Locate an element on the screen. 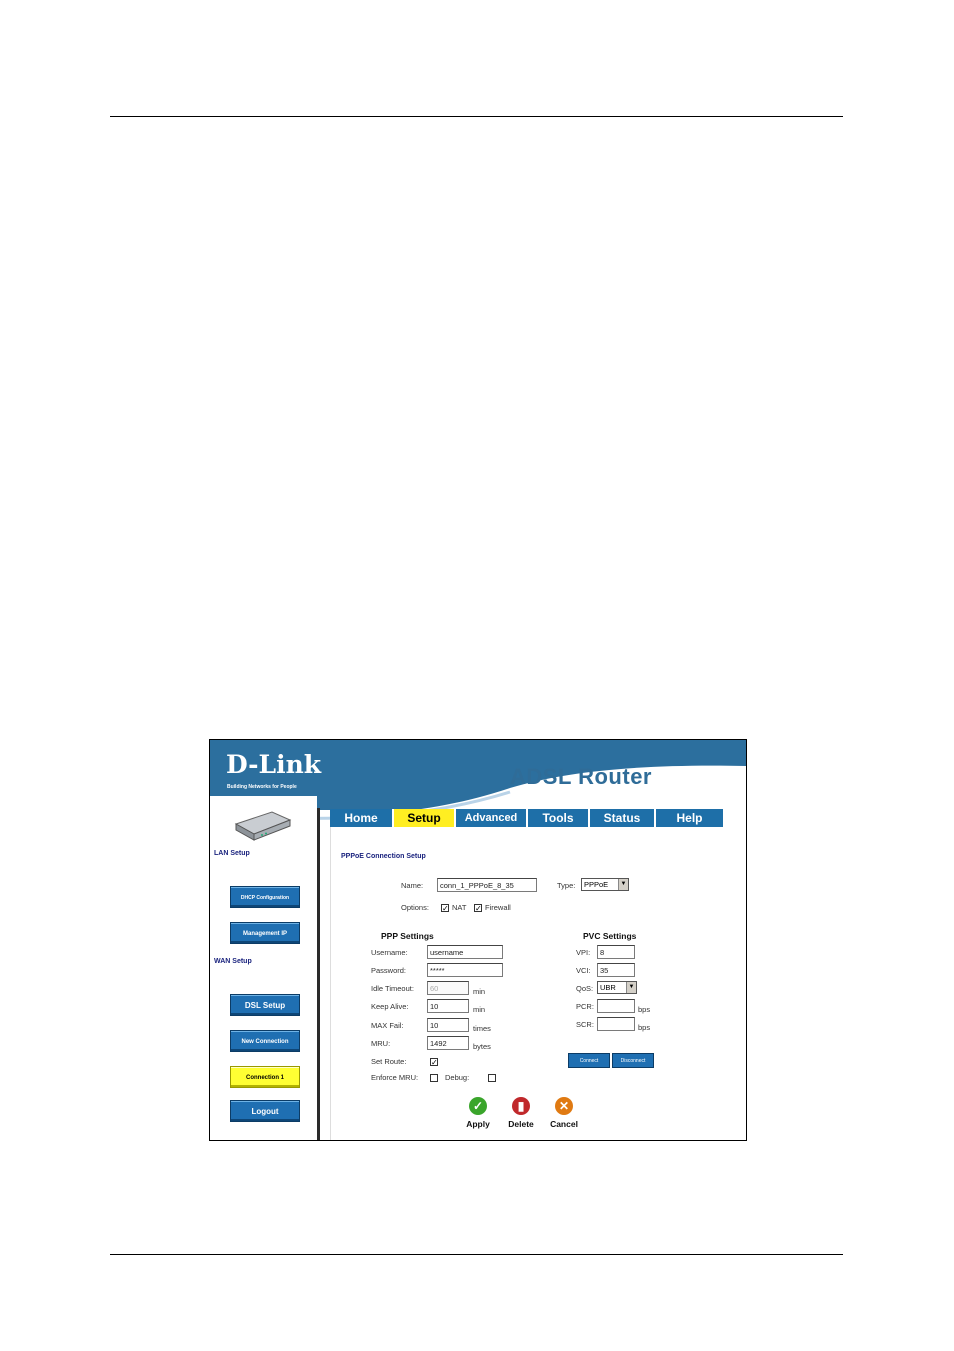  pcr-label: PCR: is located at coordinates (585, 1006).